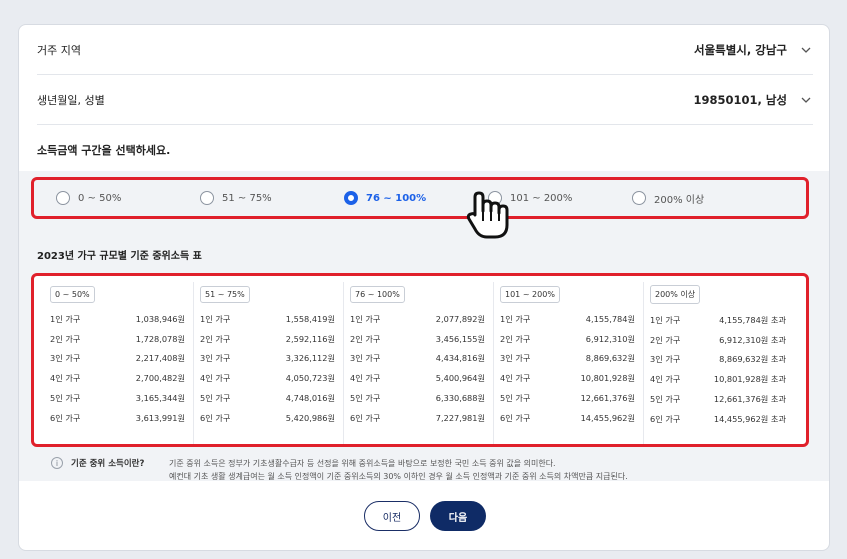  I want to click on table-row: 3인 가구 8,869,632원, so click(569, 359).